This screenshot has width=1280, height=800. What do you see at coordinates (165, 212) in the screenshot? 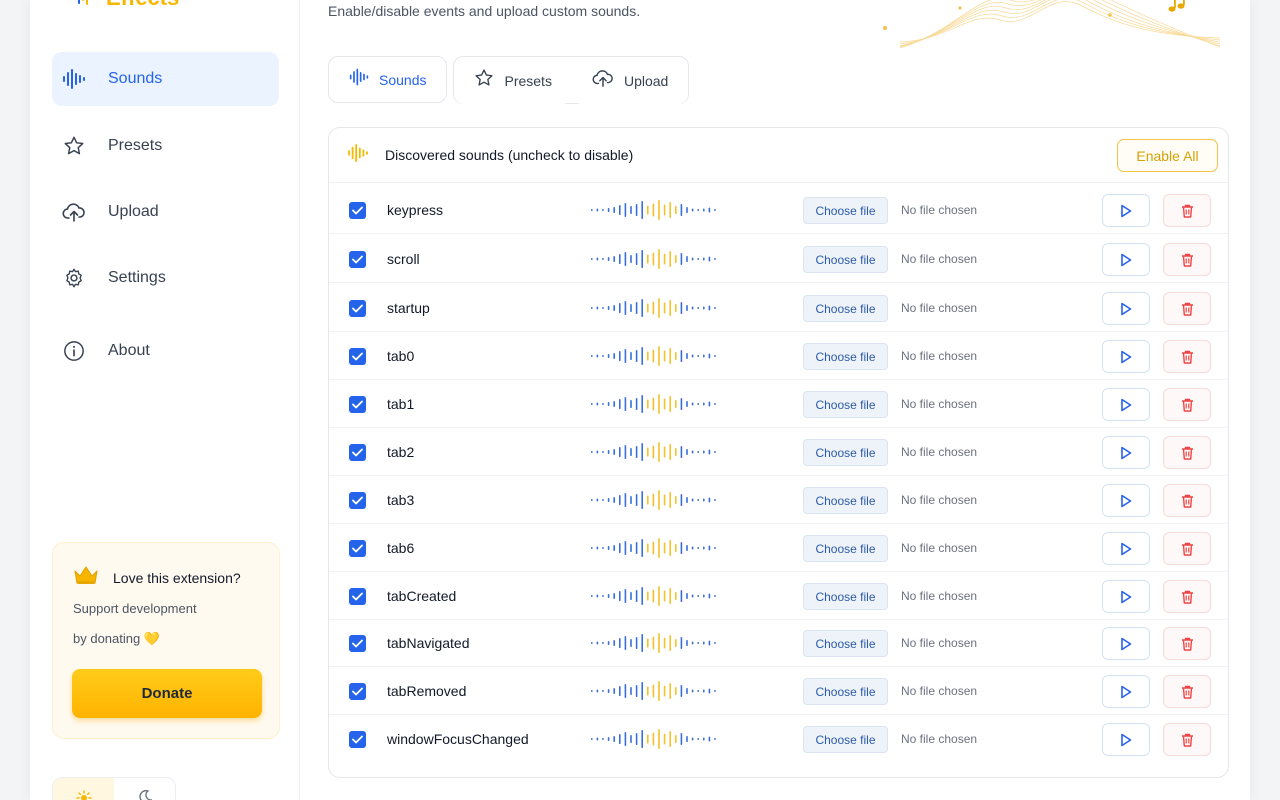
I see `sidebar-item-upload: Upload` at bounding box center [165, 212].